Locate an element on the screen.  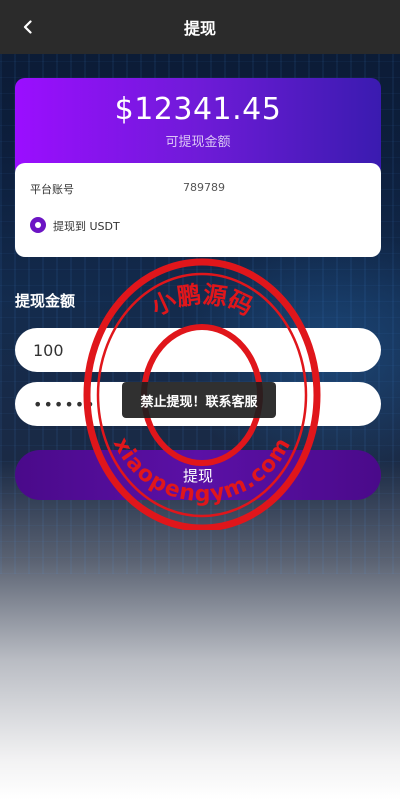
usdt-radio-label: 提现到 USDT is located at coordinates (86, 226).